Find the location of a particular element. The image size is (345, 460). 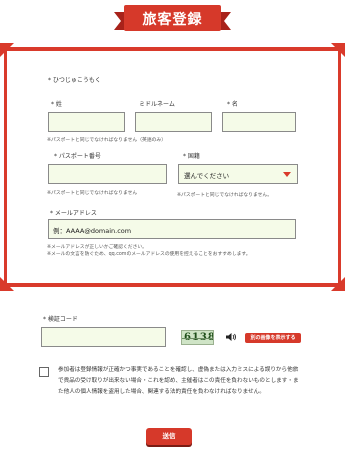

header-ribbon: 旅客登録 is located at coordinates (172, 18).